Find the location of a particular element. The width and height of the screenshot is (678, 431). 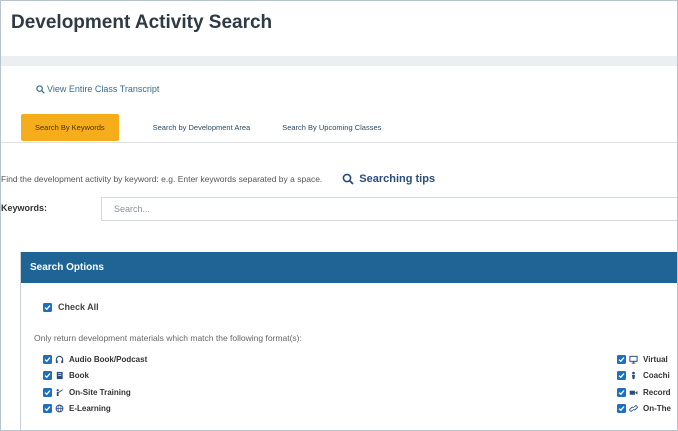

searching-tips-label: Searching tips is located at coordinates (397, 179).